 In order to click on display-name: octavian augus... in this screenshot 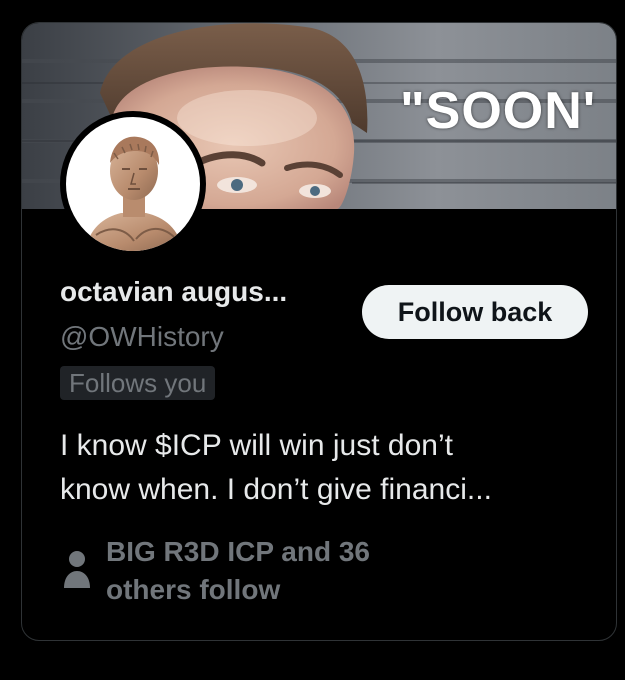, I will do `click(173, 292)`.